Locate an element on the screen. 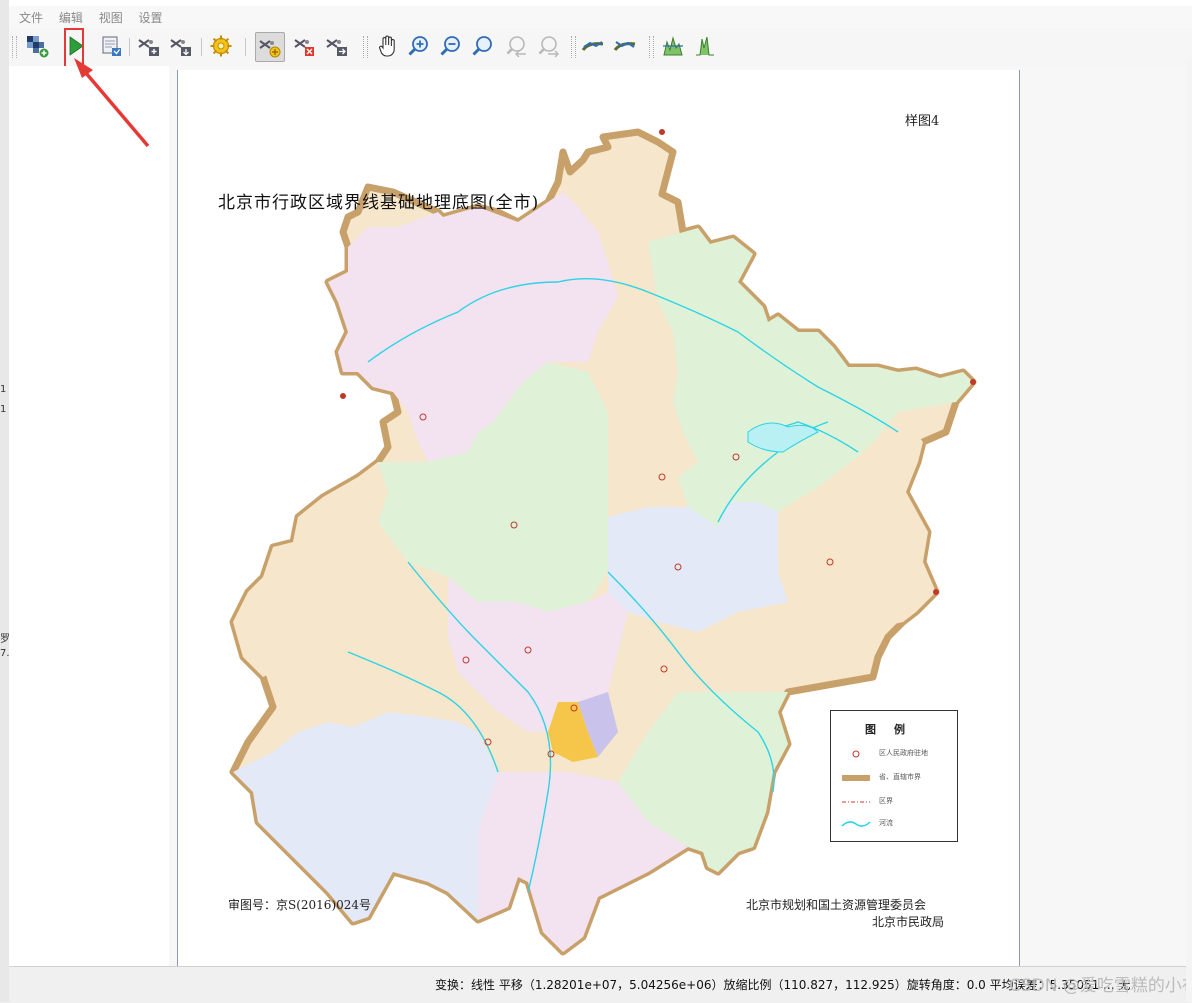  zoom-next-icon is located at coordinates (548, 47).